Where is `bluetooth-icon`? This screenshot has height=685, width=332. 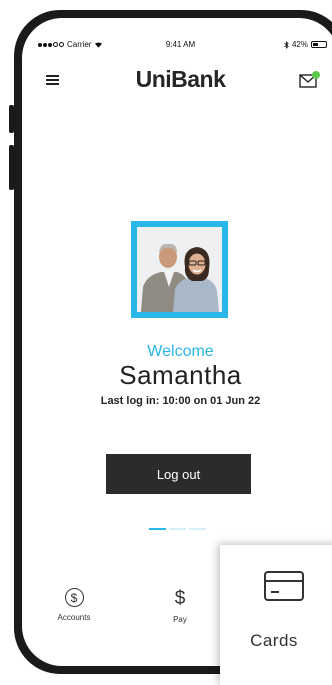
bluetooth-icon is located at coordinates (286, 44).